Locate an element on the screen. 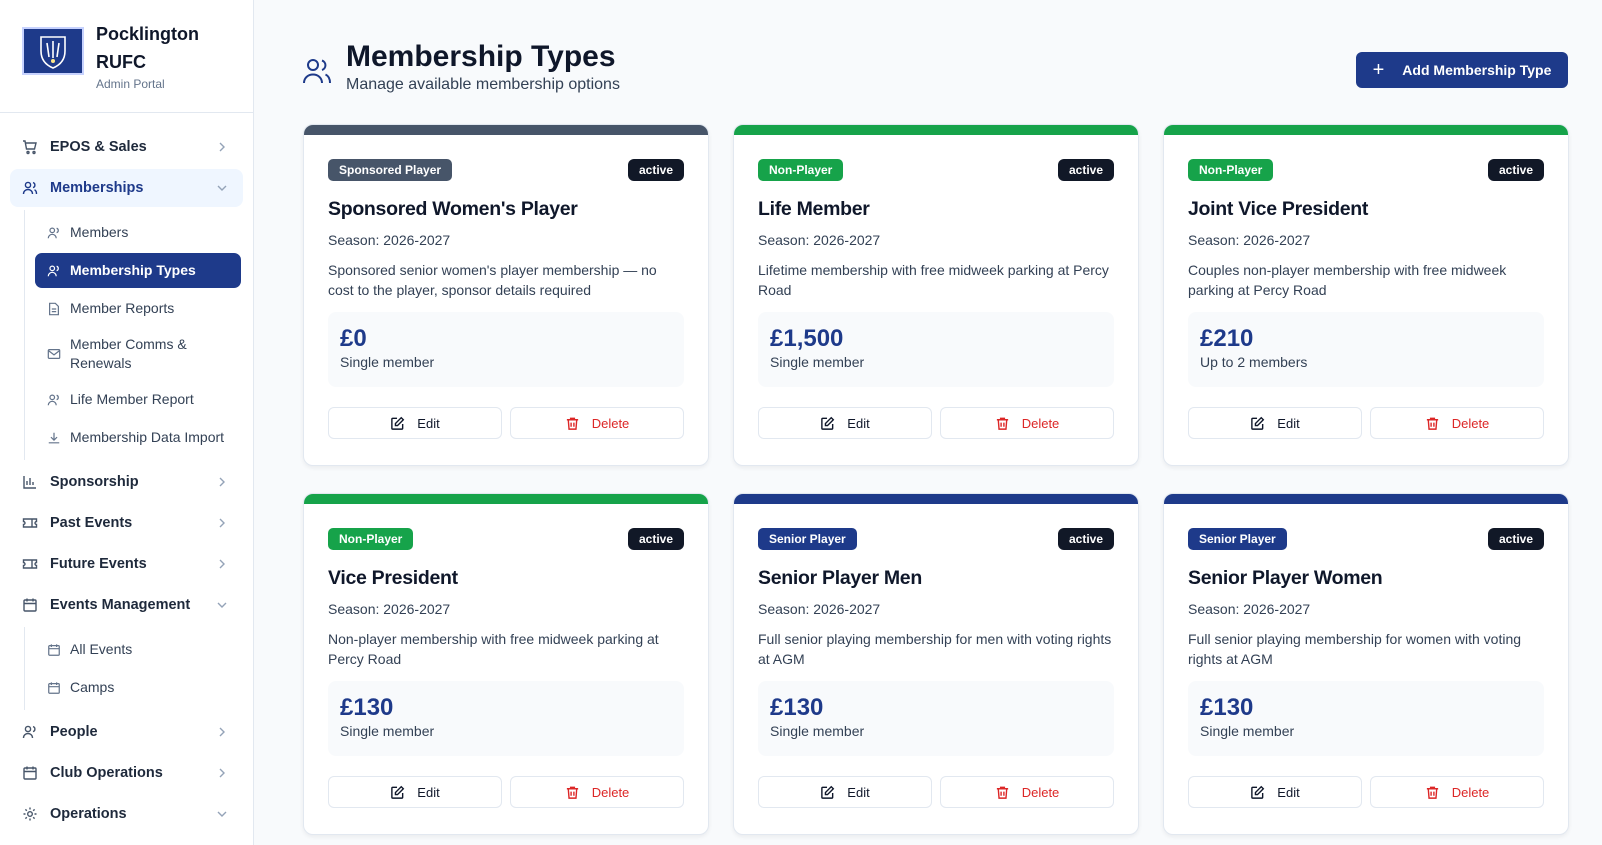 This screenshot has width=1602, height=845. sidebar-item-epos-sales: EPOS & Sales is located at coordinates (126, 147).